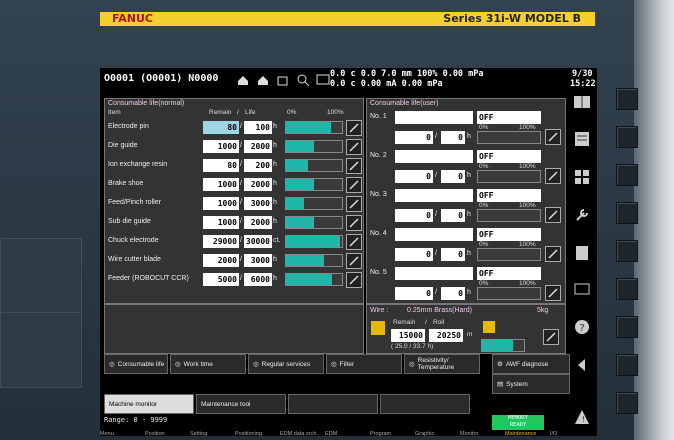 Image resolution: width=674 pixels, height=440 pixels. What do you see at coordinates (582, 177) in the screenshot?
I see `grid-icon` at bounding box center [582, 177].